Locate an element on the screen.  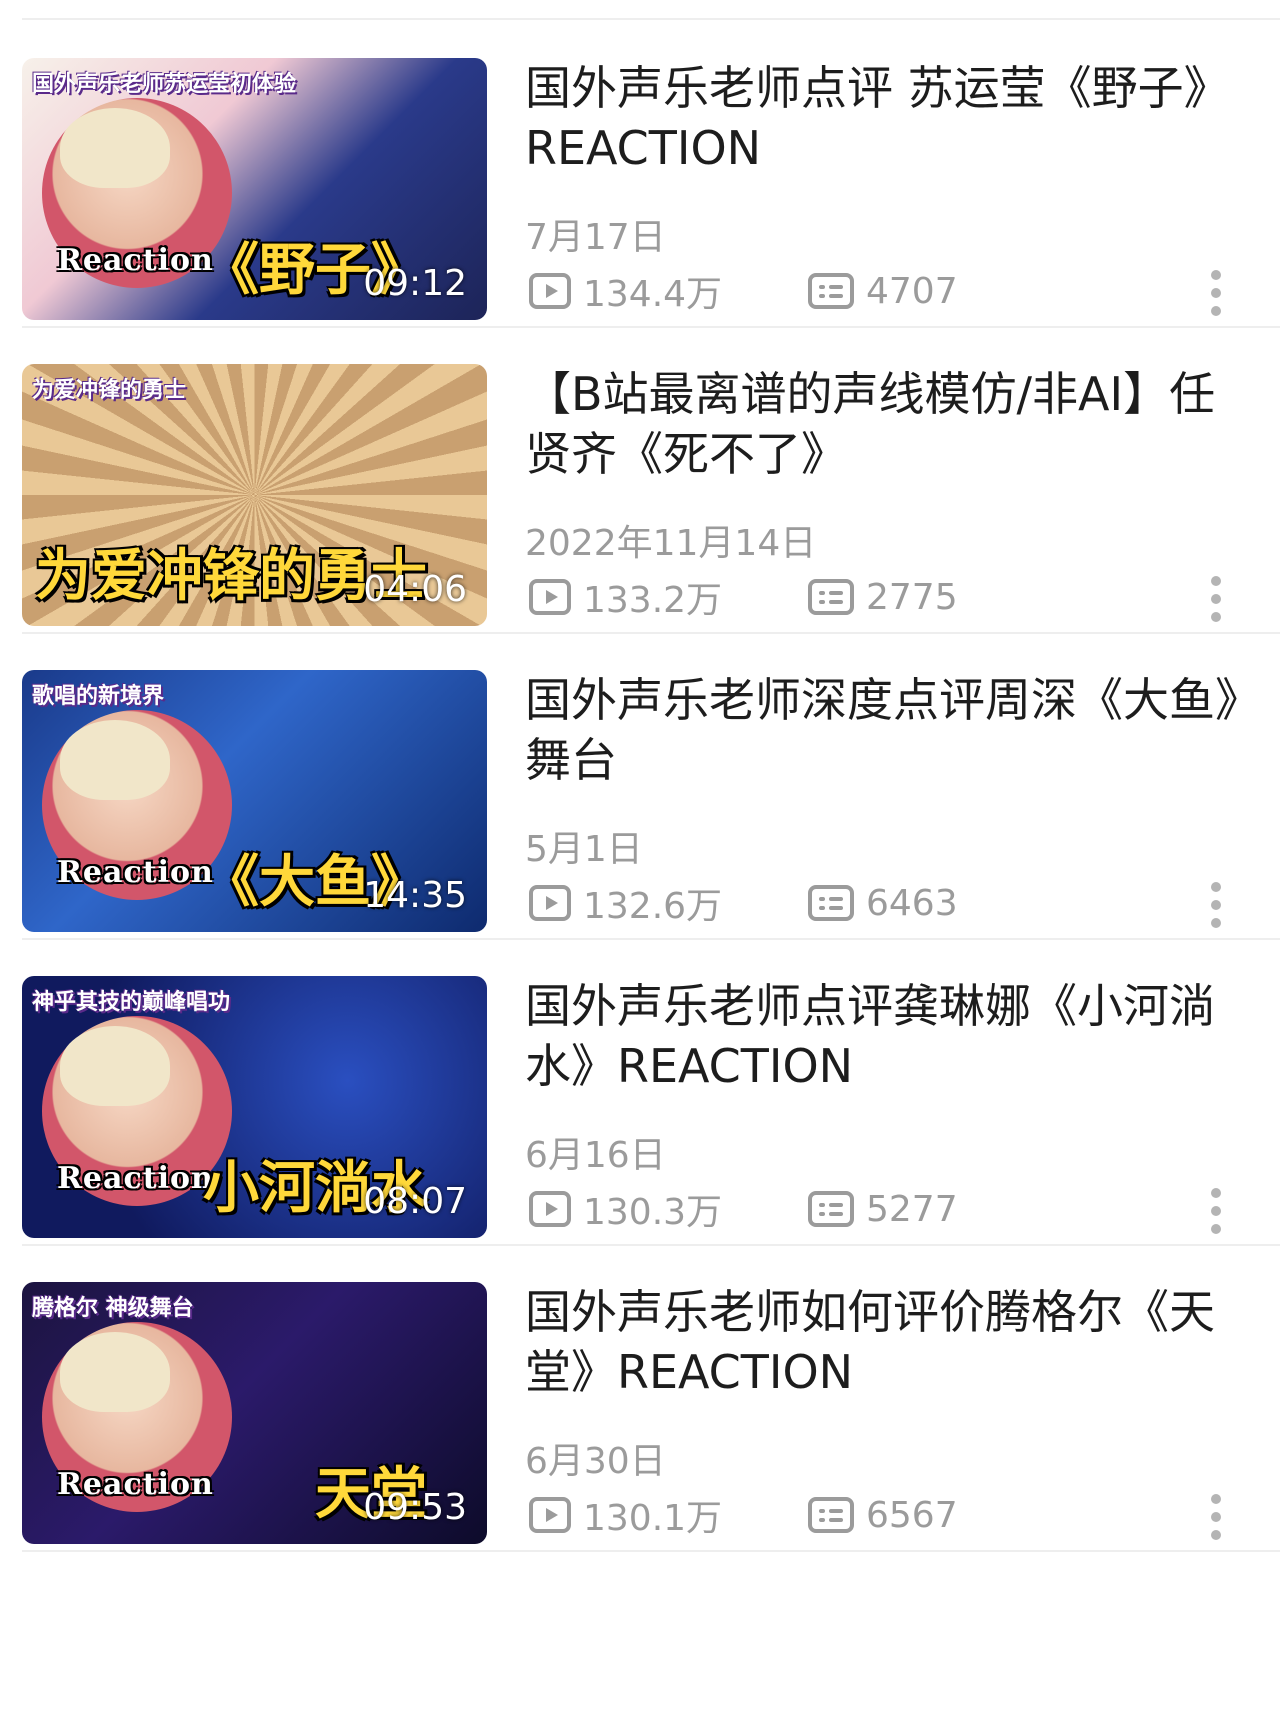
video-stats: 133.2万 2775 is located at coordinates (885, 597).